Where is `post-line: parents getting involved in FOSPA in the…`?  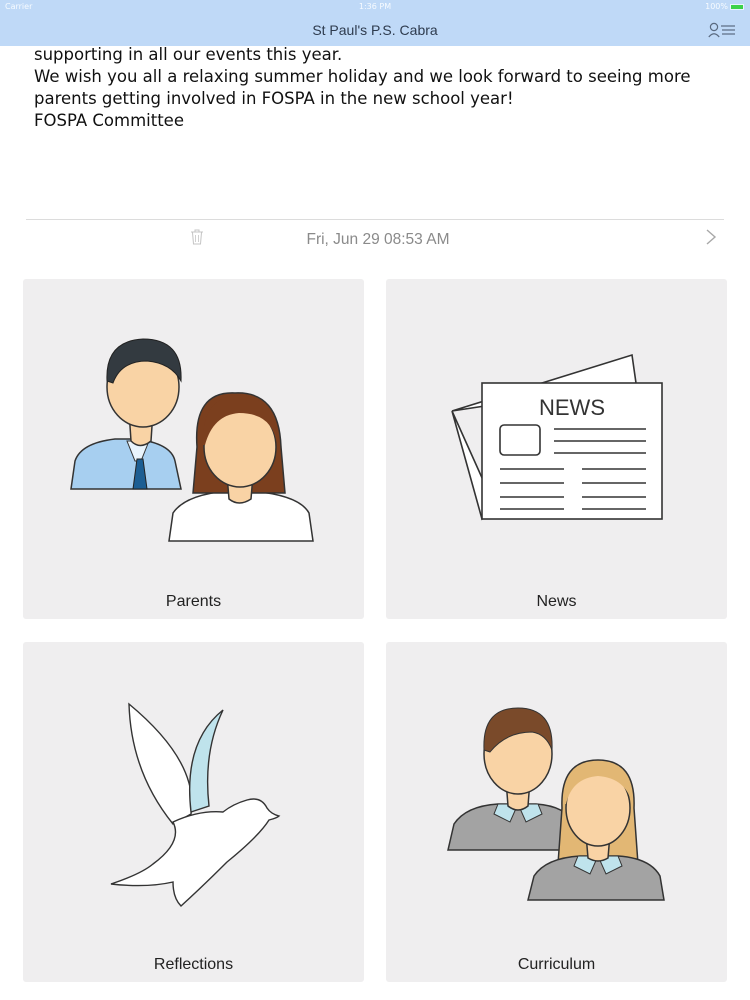
post-line: parents getting involved in FOSPA in the… is located at coordinates (274, 98).